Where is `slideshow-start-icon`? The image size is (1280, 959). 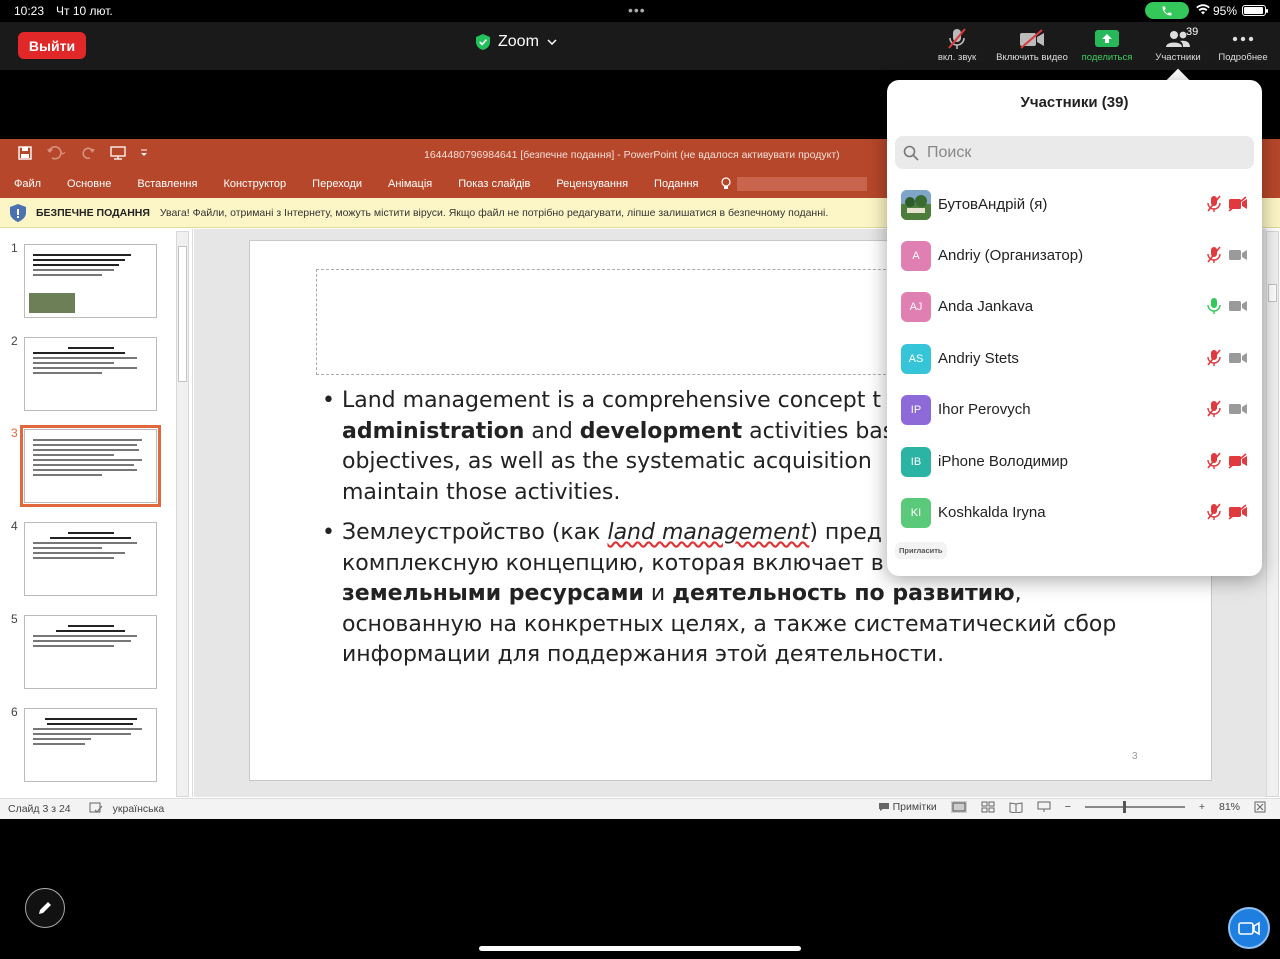 slideshow-start-icon is located at coordinates (118, 153).